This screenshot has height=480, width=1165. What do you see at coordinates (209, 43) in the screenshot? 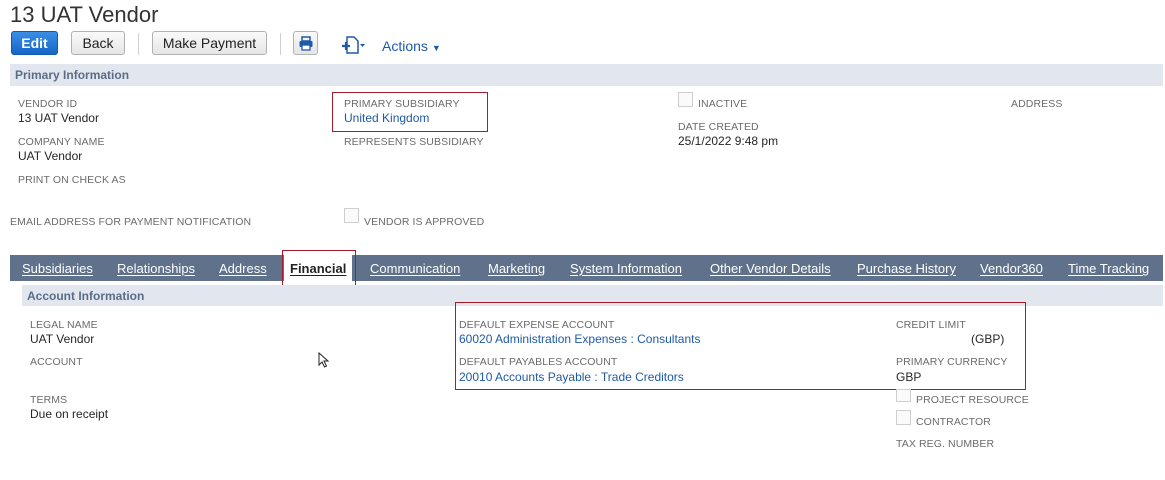
I see `make-payment-button: Make Payment` at bounding box center [209, 43].